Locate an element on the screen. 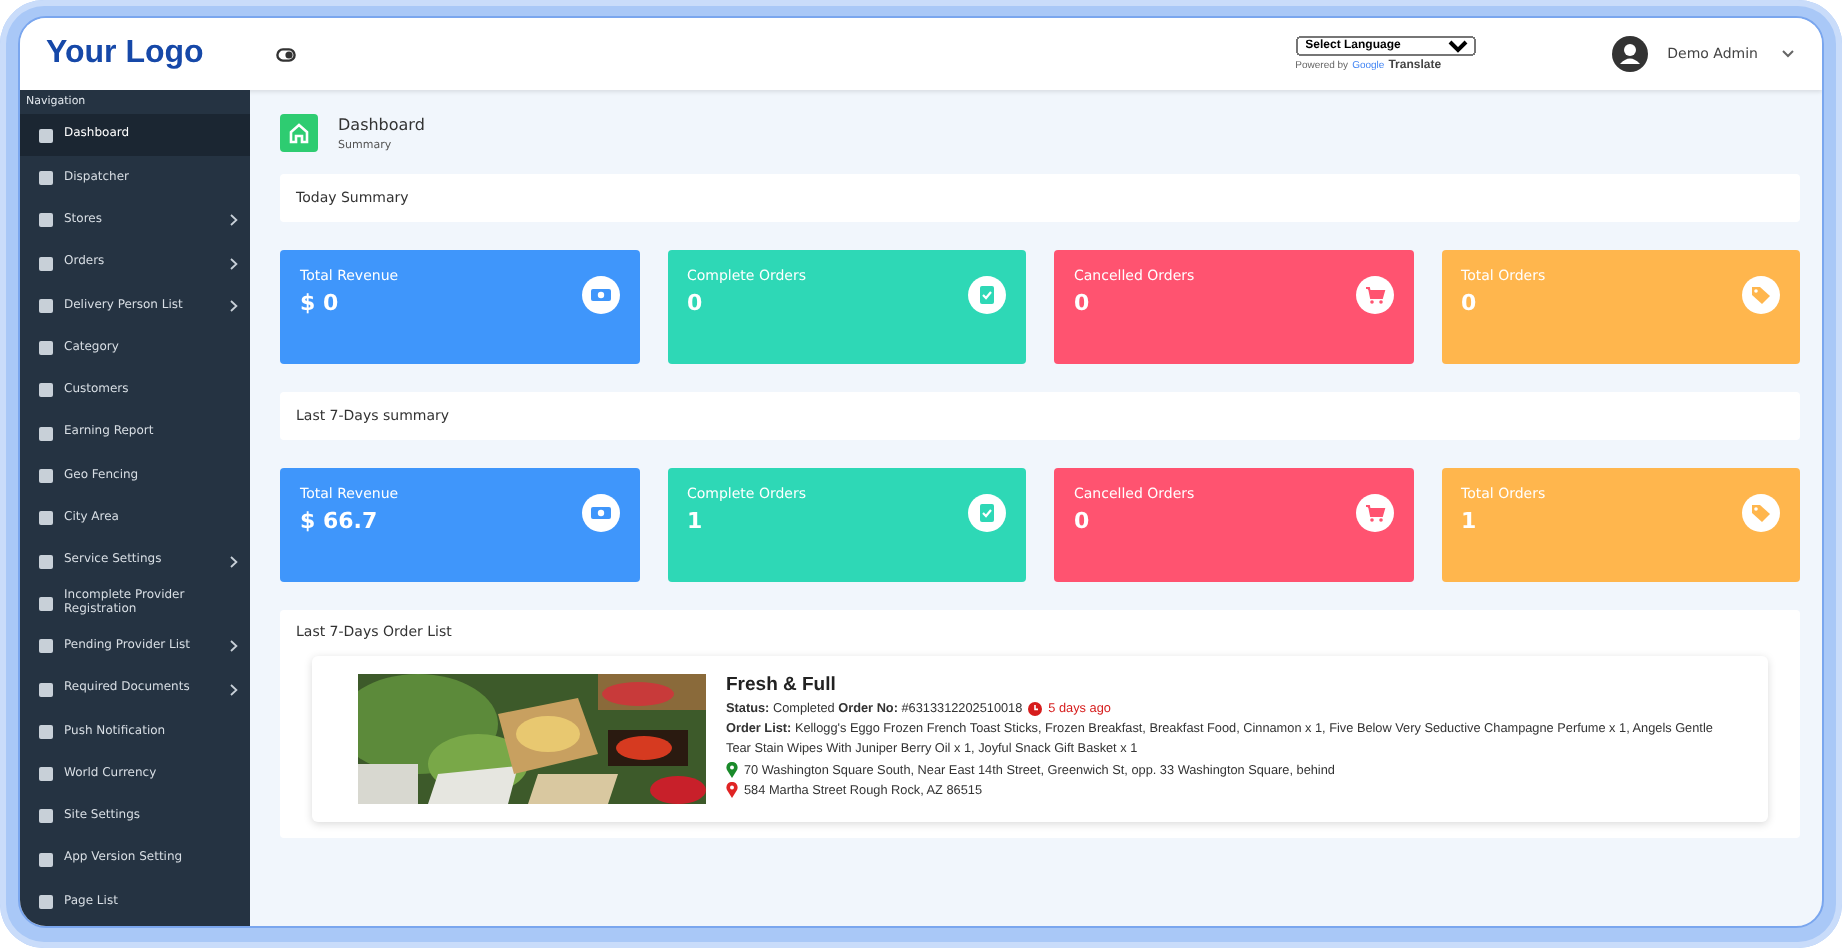  avatar-icon is located at coordinates (1629, 54).